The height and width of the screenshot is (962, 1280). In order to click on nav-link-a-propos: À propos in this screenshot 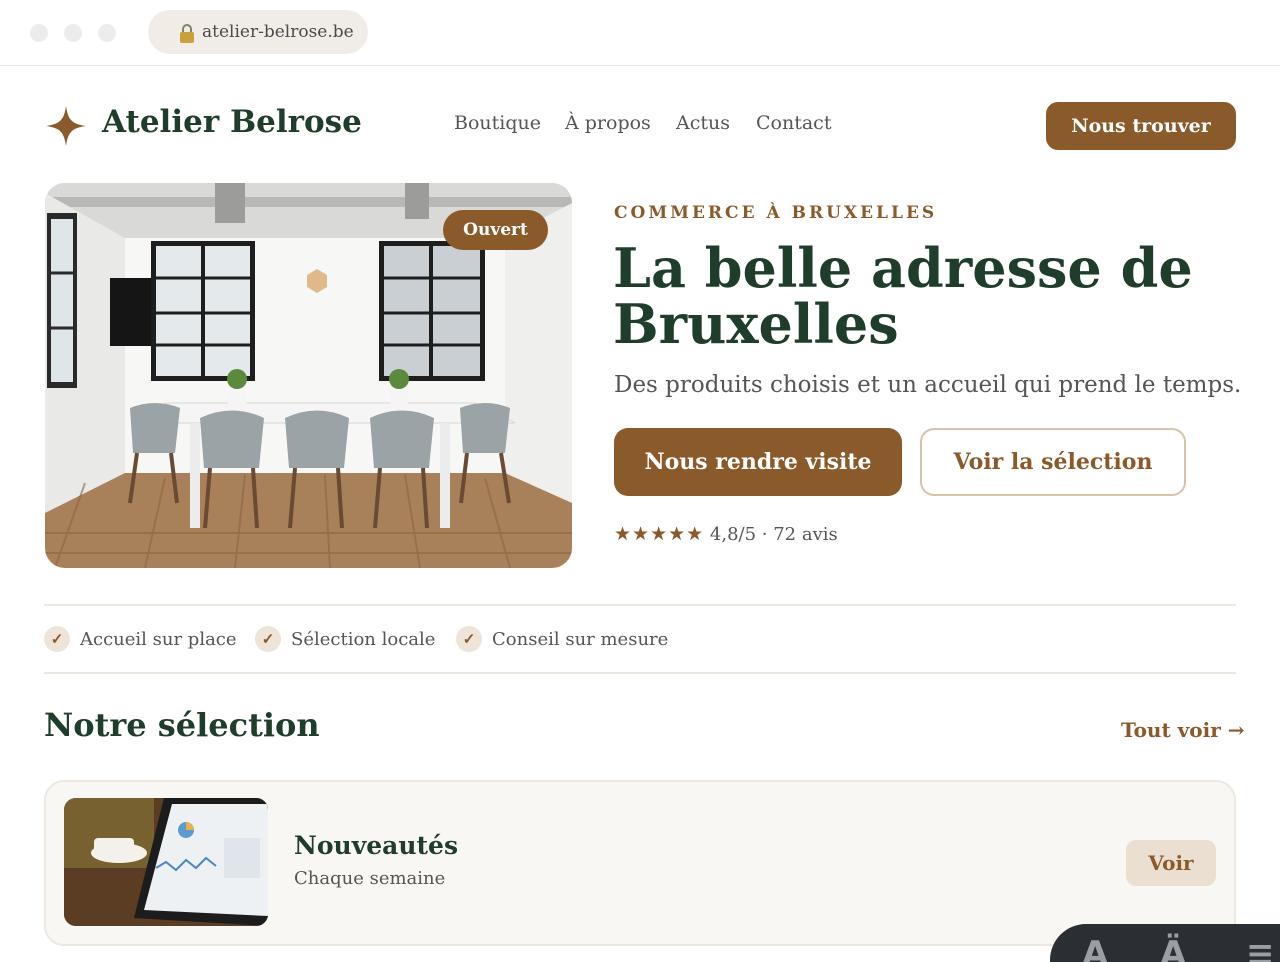, I will do `click(608, 123)`.